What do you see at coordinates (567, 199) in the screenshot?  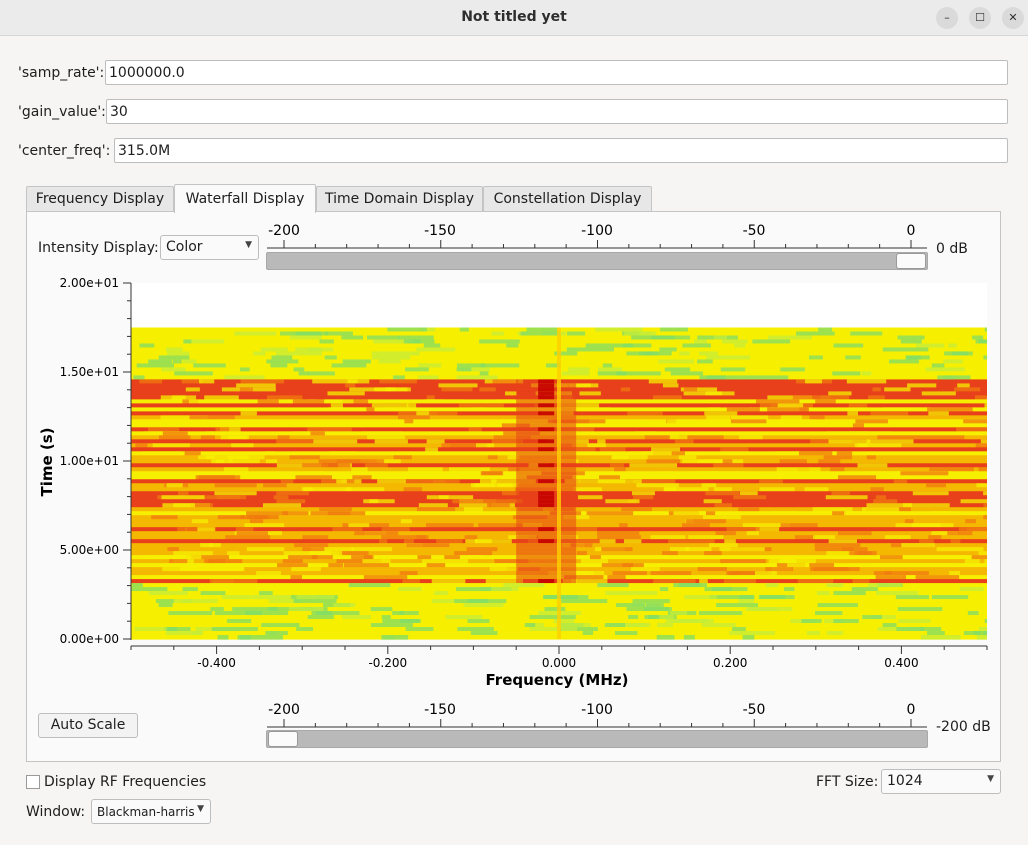 I see `tab-constellation-display: Constellation Display` at bounding box center [567, 199].